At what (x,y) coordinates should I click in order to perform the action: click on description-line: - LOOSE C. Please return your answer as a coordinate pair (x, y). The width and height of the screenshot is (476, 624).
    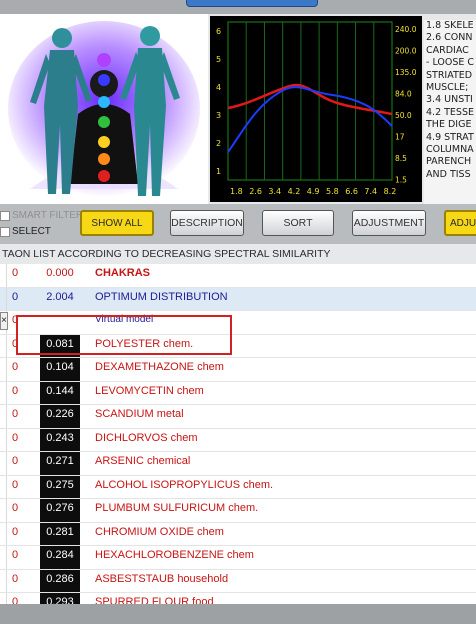
    Looking at the image, I should click on (450, 63).